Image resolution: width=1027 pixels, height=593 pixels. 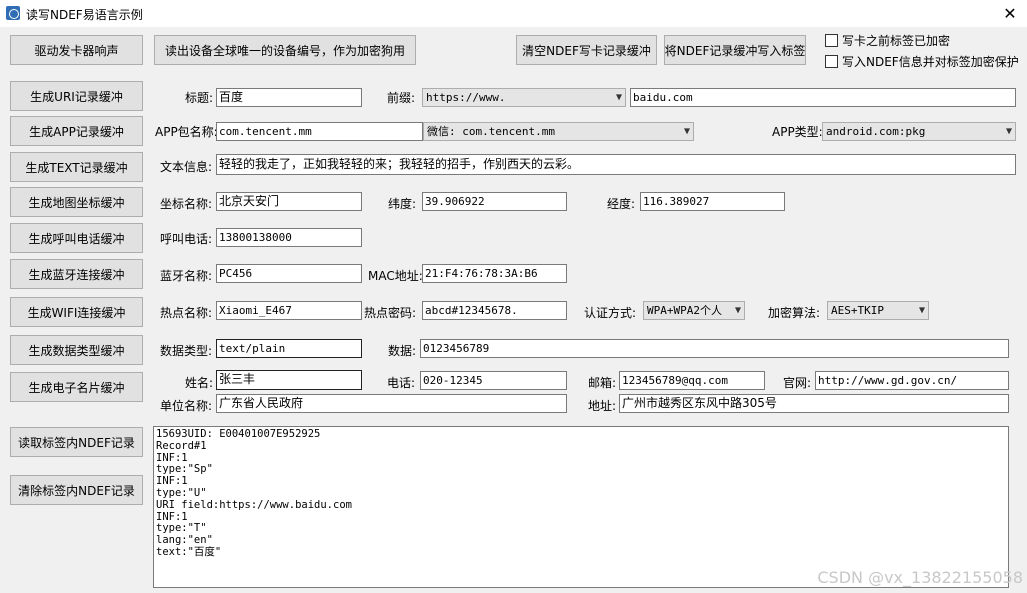 I want to click on protect-checkbox: 写入NDEF信息并对标签加密保护, so click(x=922, y=61).